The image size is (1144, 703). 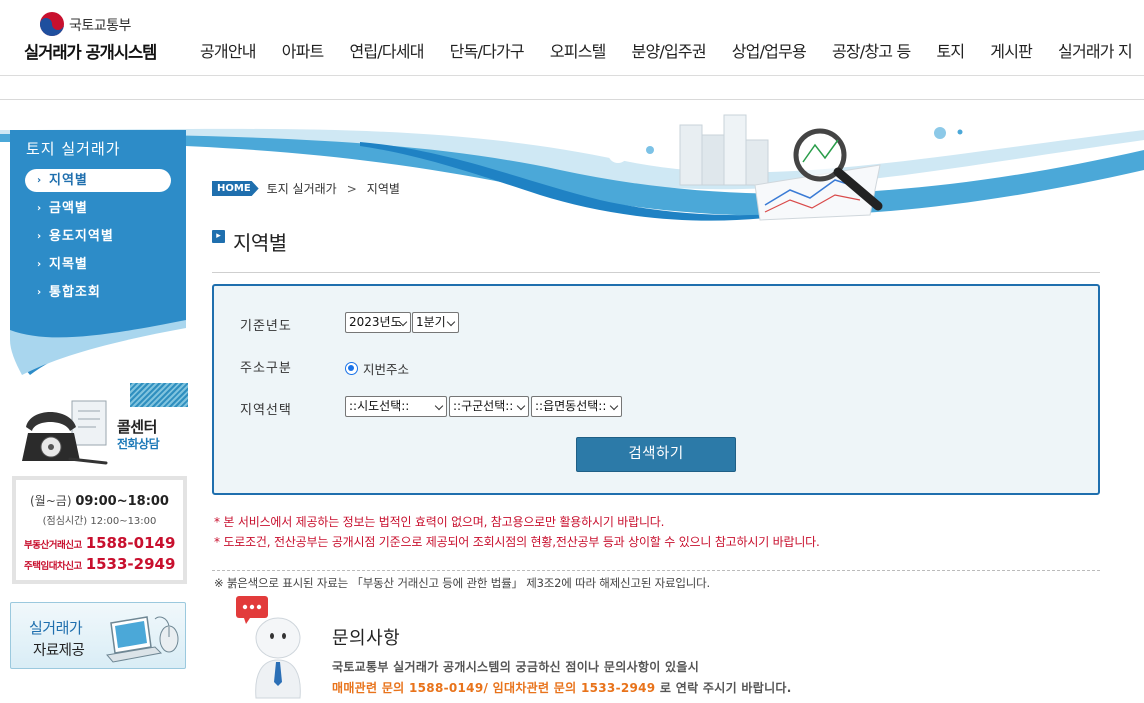 I want to click on lunch-hours: (점심시간) 12:00~13:00, so click(x=99, y=521).